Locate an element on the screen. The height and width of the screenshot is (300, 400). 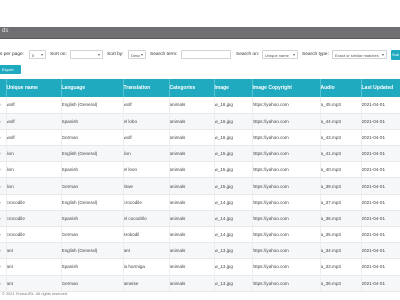
column-header: Unique name is located at coordinates (34, 88).